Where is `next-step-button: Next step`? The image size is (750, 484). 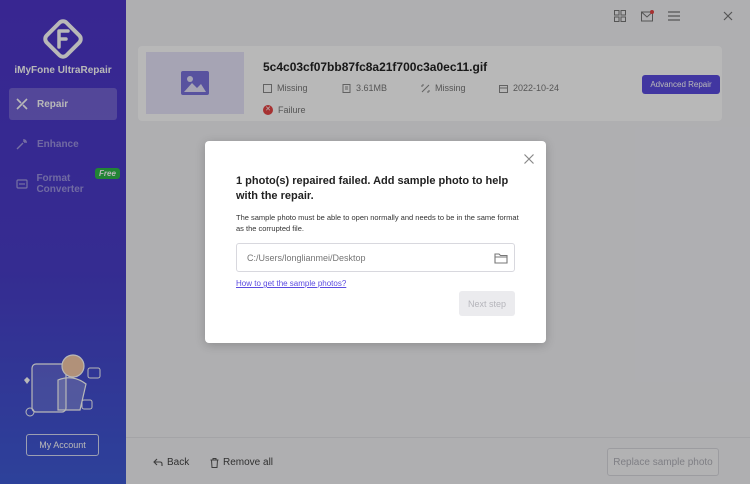 next-step-button: Next step is located at coordinates (487, 303).